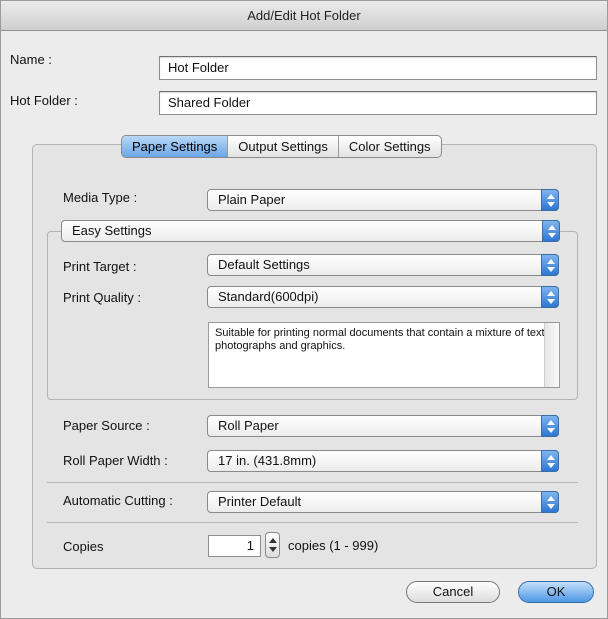  What do you see at coordinates (383, 297) in the screenshot?
I see `print-quality-popup: Standard(600dpi)` at bounding box center [383, 297].